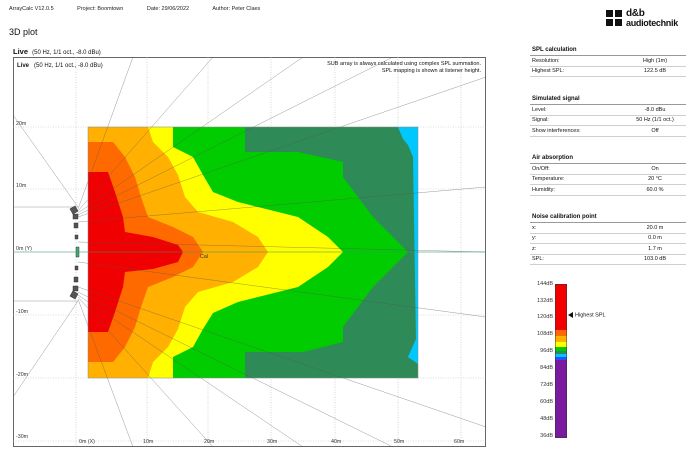 The image size is (693, 455). What do you see at coordinates (209, 442) in the screenshot?
I see `x-tick: 20m` at bounding box center [209, 442].